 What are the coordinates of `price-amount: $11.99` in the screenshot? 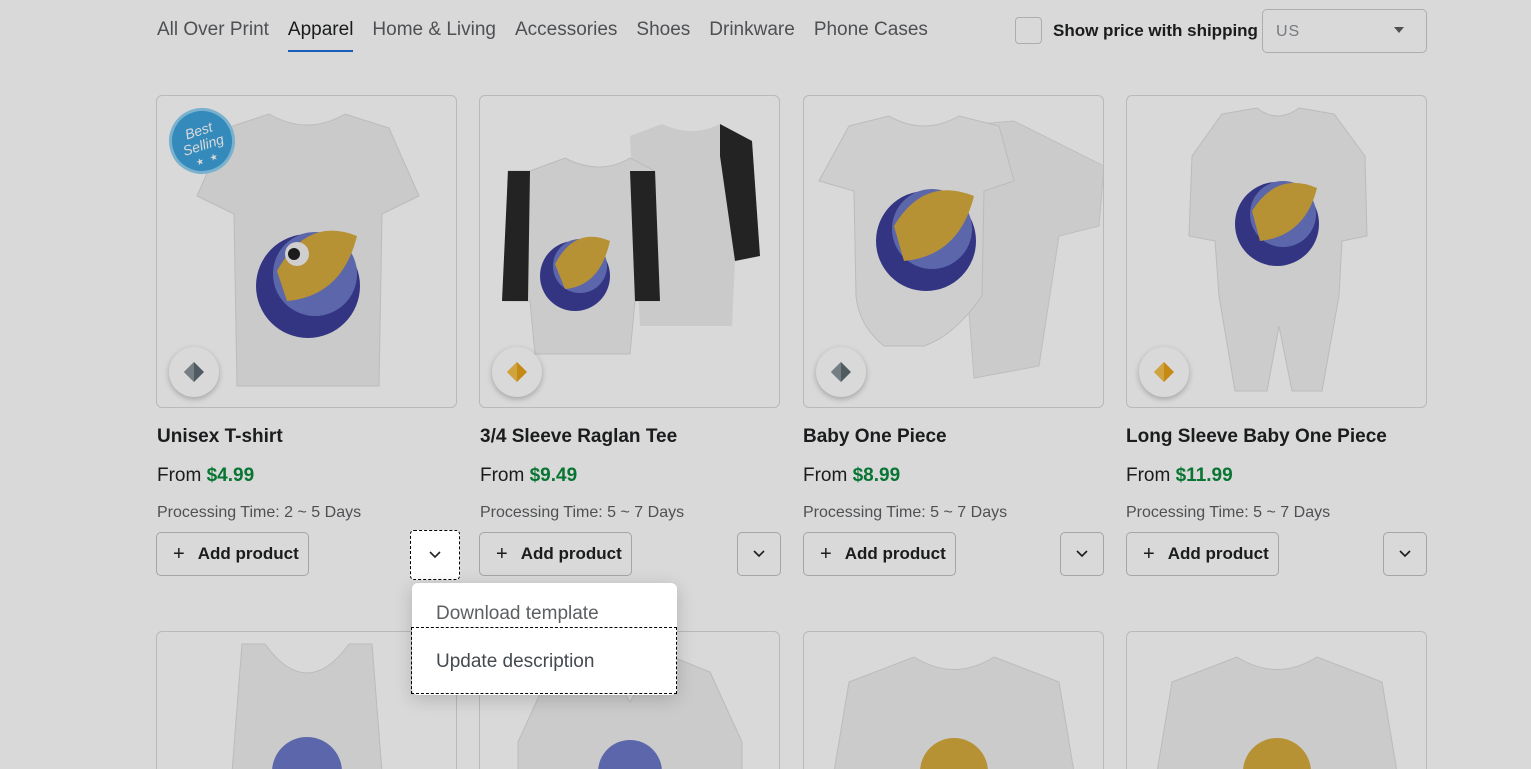 It's located at (1204, 475).